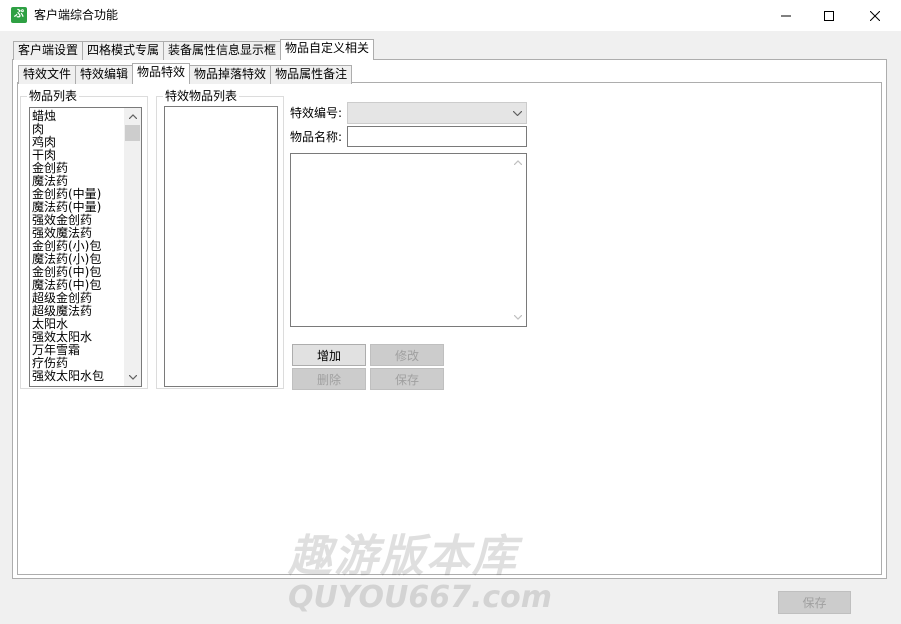 The height and width of the screenshot is (624, 901). What do you see at coordinates (437, 136) in the screenshot?
I see `item-name-input` at bounding box center [437, 136].